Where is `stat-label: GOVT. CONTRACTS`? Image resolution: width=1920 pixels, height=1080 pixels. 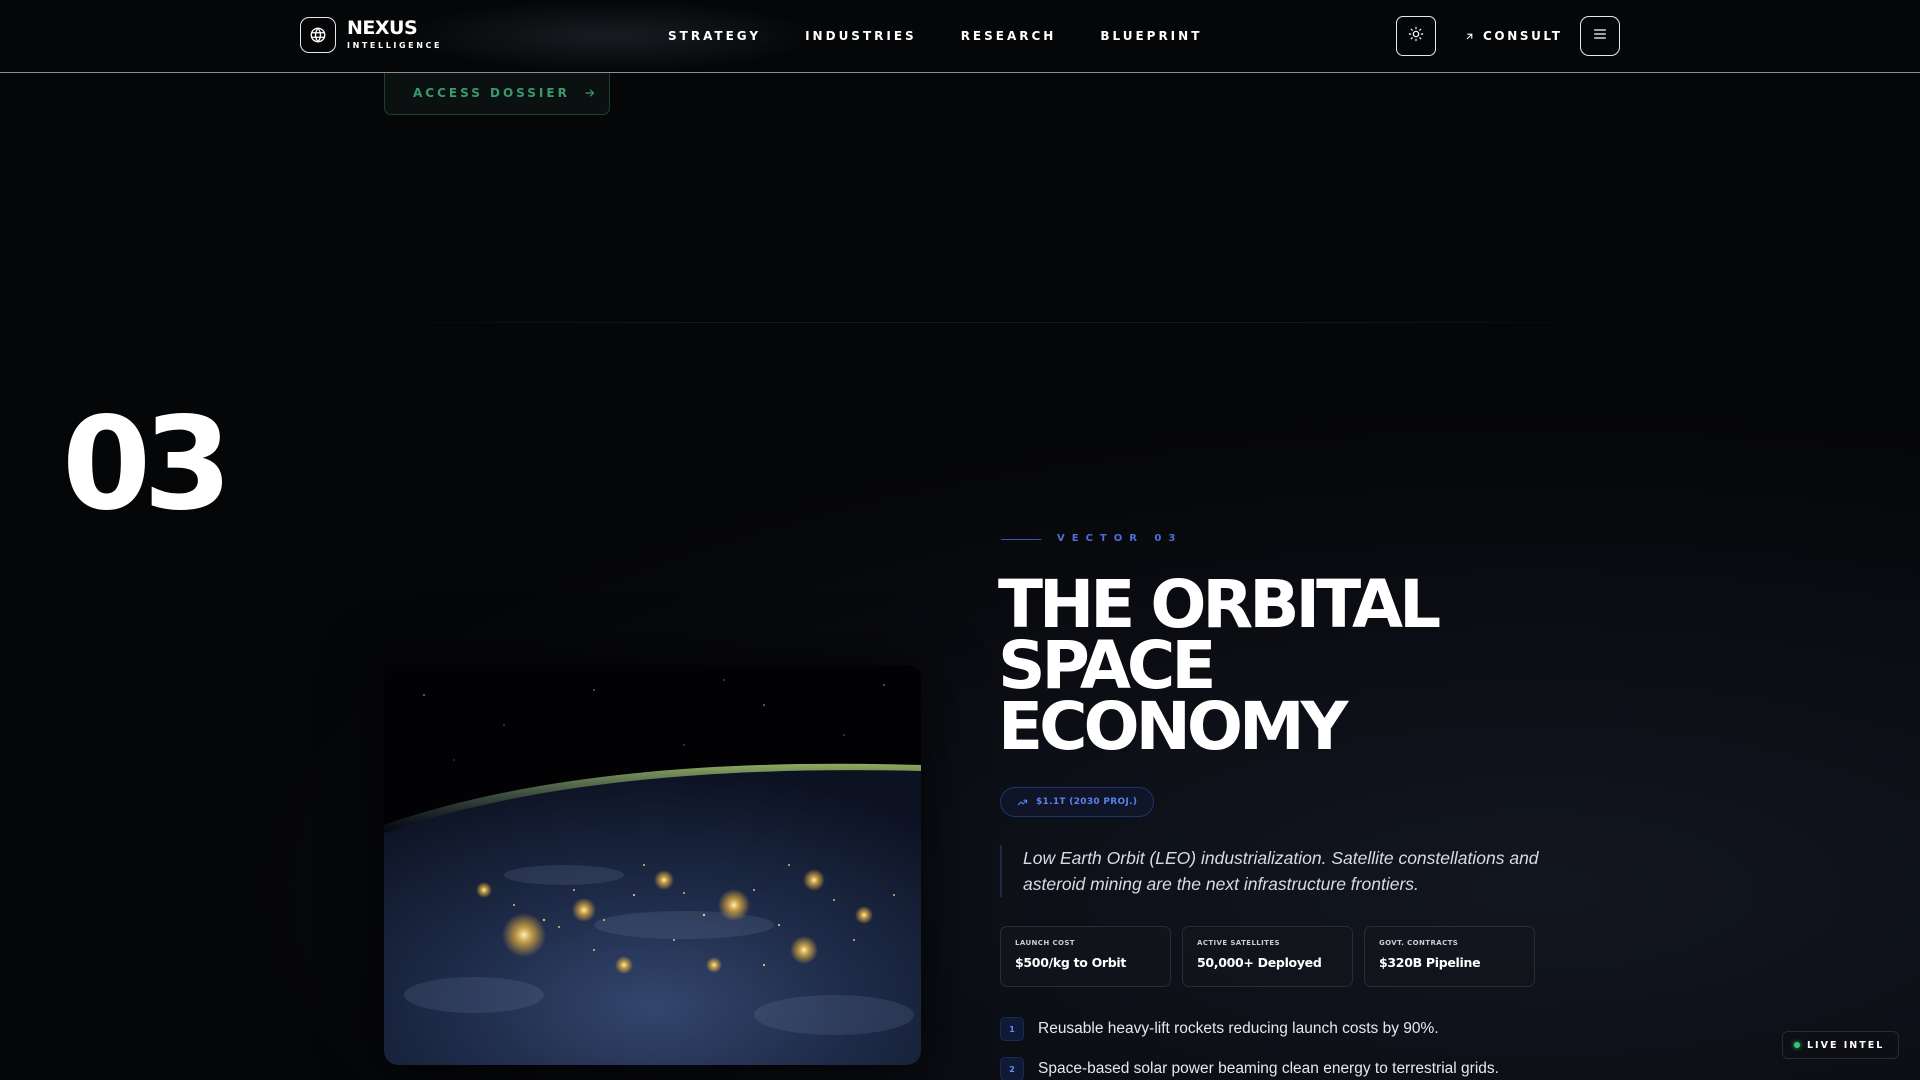 stat-label: GOVT. CONTRACTS is located at coordinates (1419, 943).